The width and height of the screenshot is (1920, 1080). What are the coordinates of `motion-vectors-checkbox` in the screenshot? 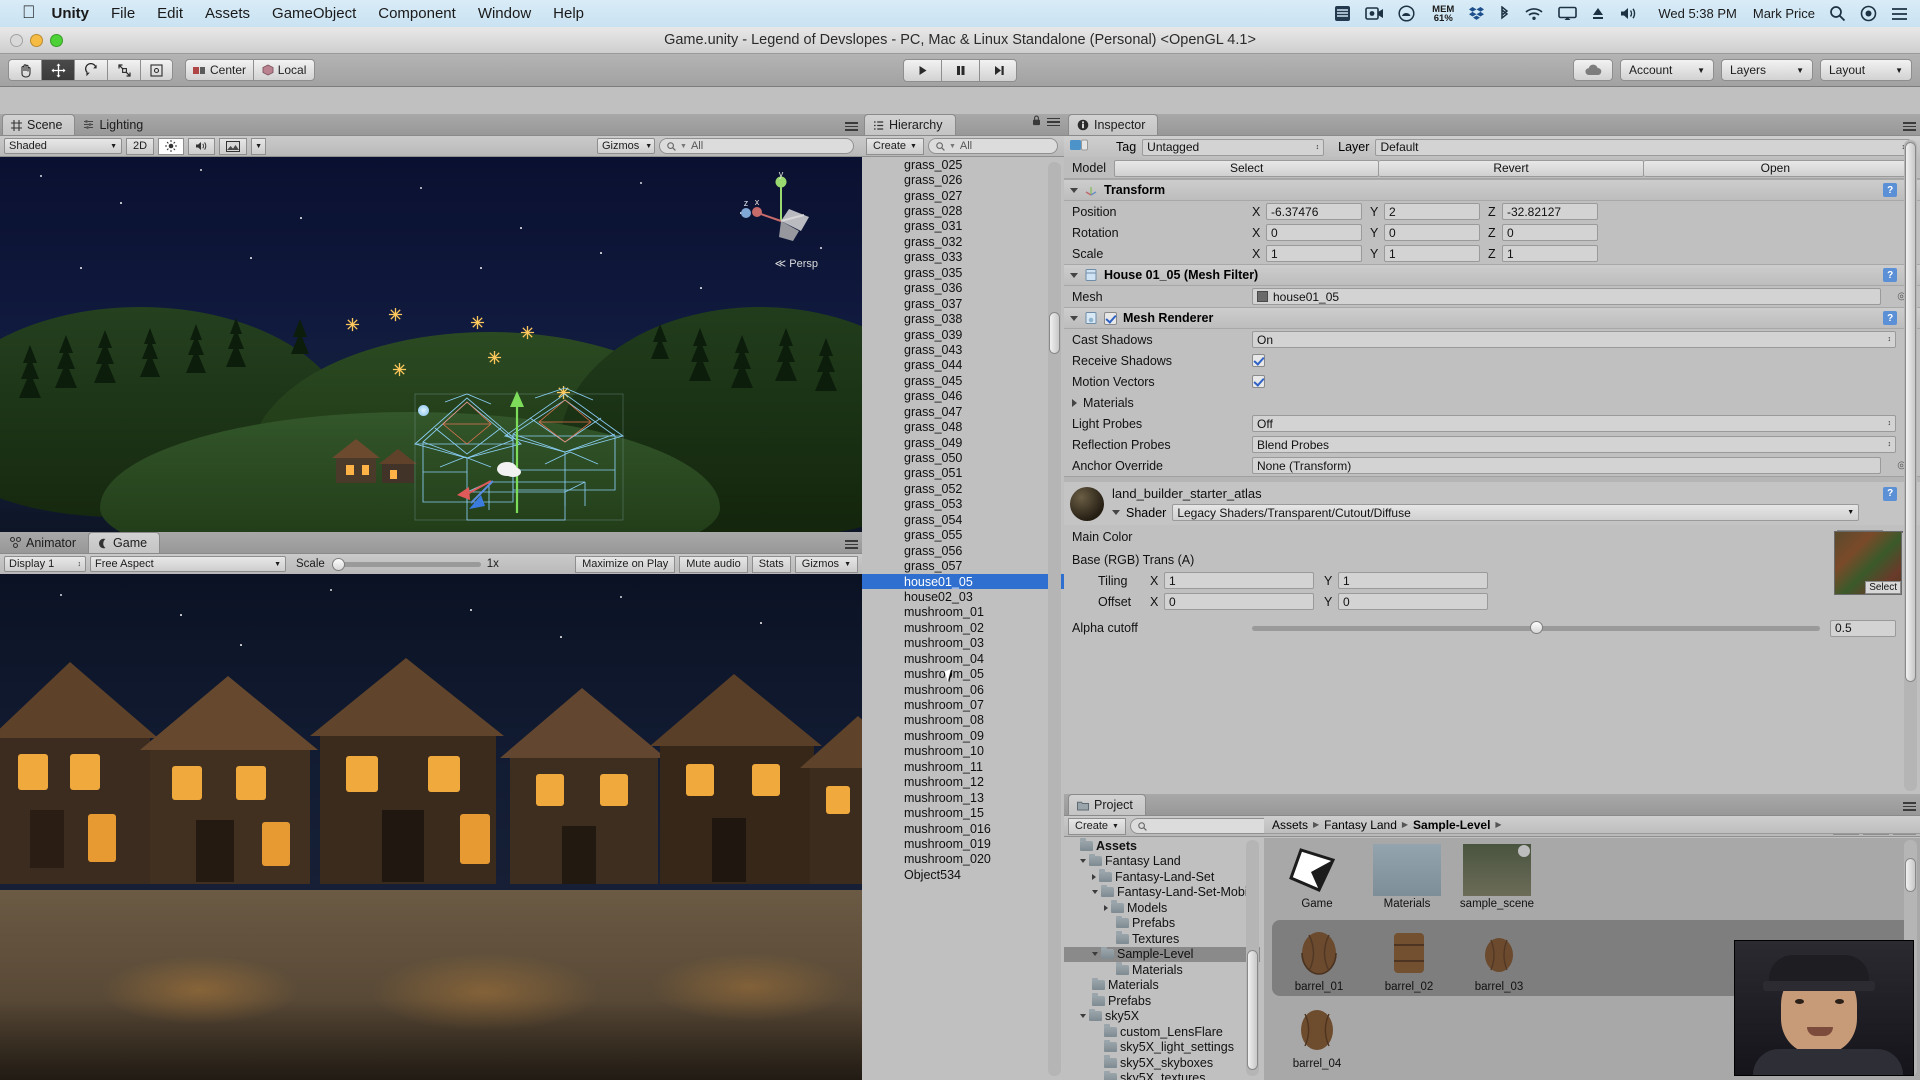 It's located at (1258, 381).